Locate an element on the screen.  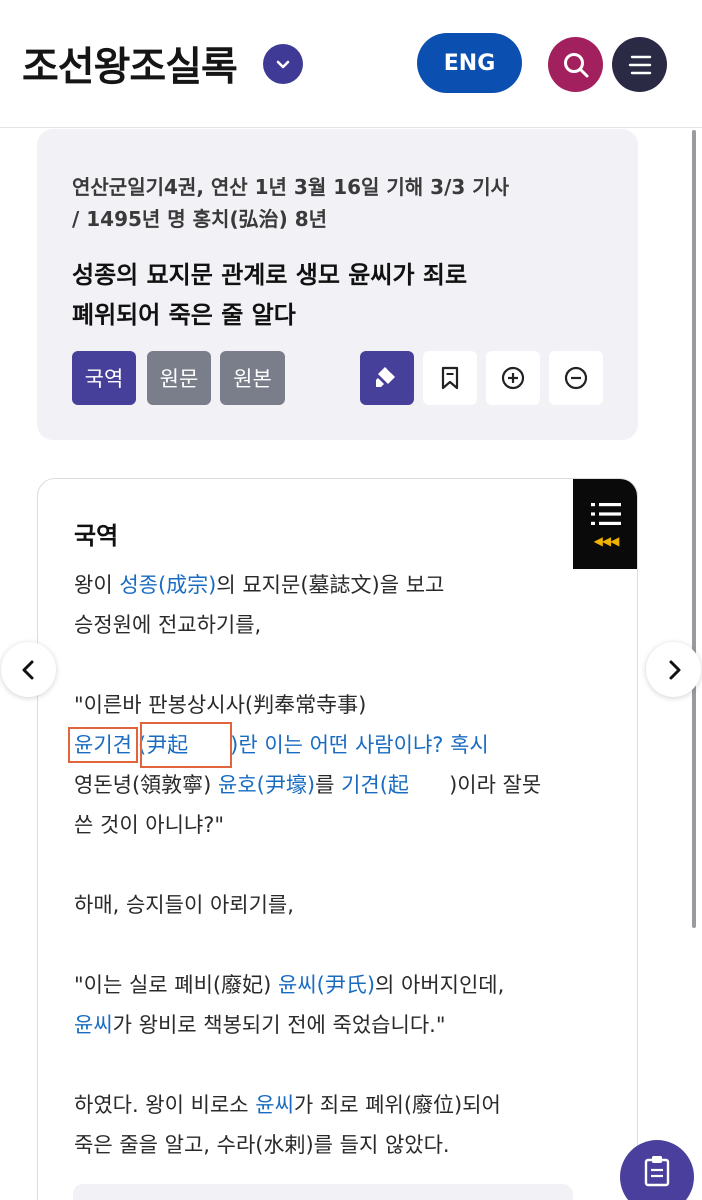
menu-button is located at coordinates (639, 64).